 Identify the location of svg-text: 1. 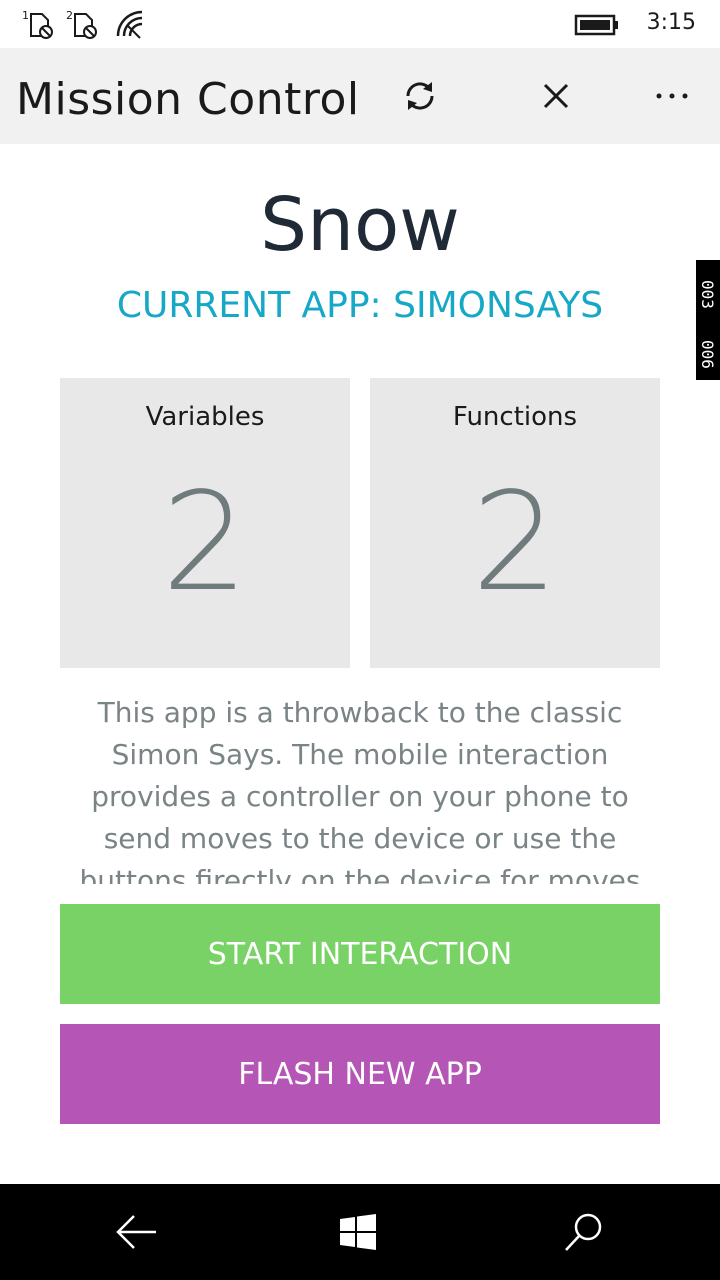
(25, 15).